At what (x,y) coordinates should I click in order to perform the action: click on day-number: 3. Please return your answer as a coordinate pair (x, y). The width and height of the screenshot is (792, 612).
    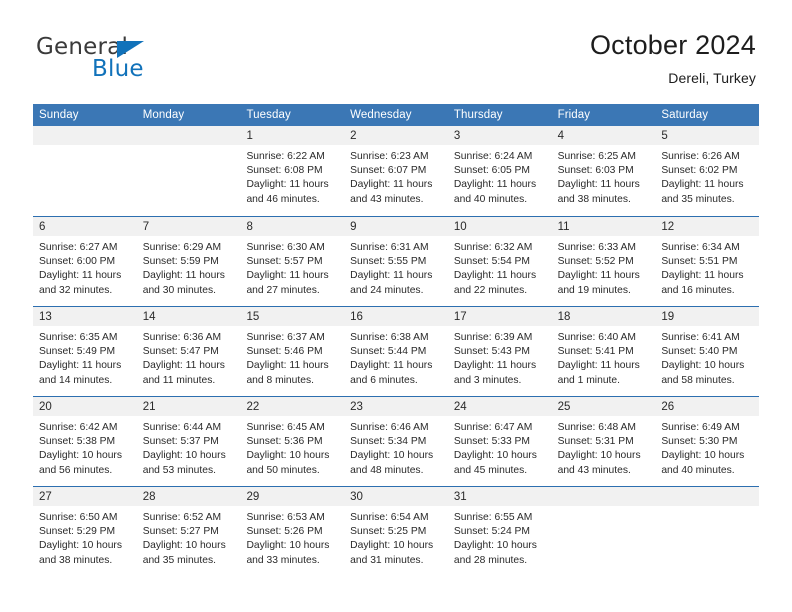
    Looking at the image, I should click on (457, 136).